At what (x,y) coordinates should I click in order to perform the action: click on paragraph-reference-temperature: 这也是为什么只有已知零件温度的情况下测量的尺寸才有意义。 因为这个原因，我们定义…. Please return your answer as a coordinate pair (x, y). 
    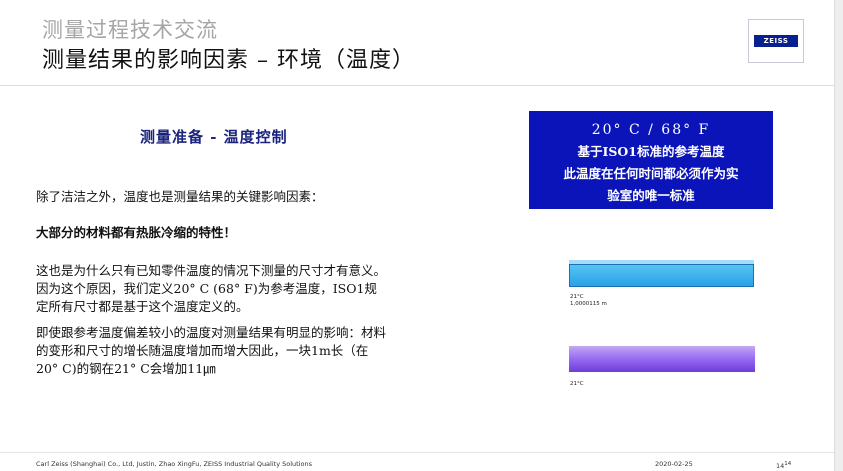
    Looking at the image, I should click on (211, 289).